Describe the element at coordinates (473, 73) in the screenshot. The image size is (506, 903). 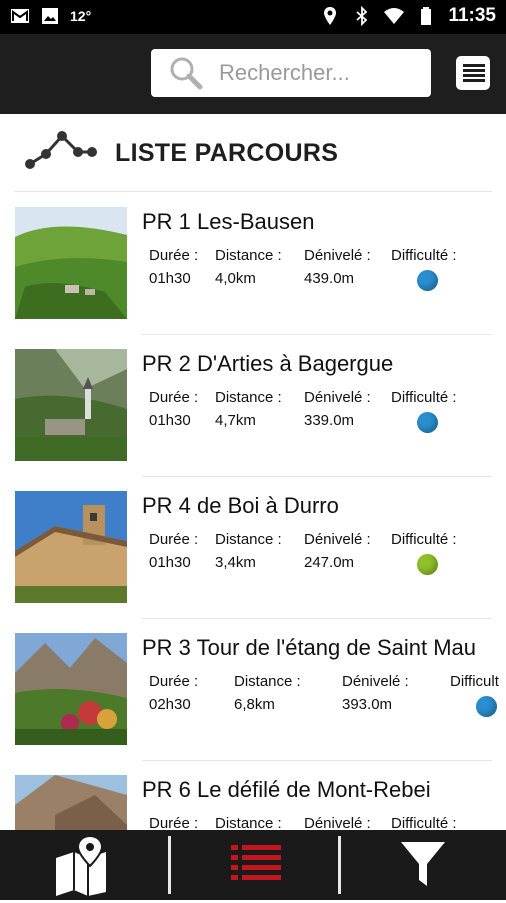
I see `menu-icon` at that location.